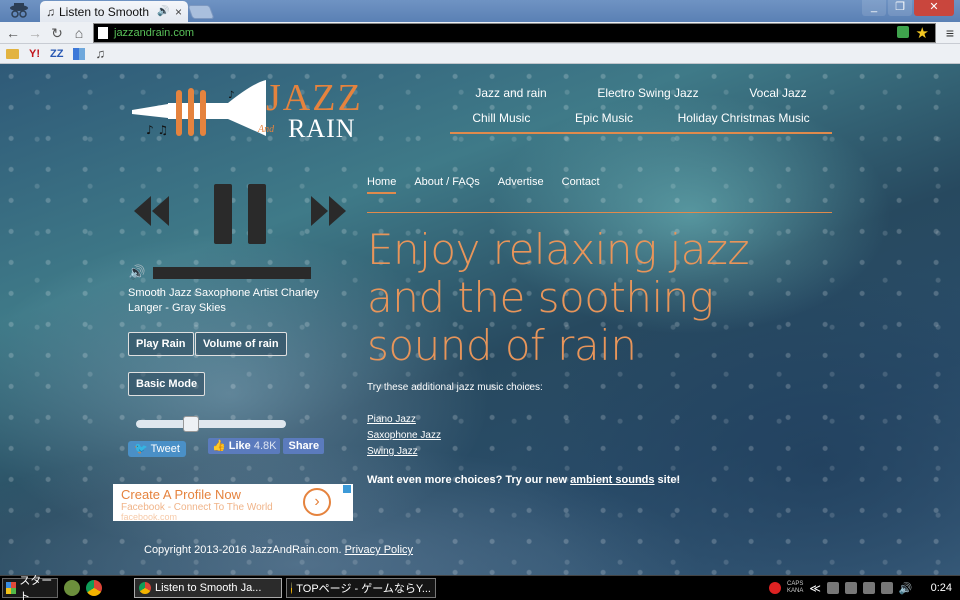 The width and height of the screenshot is (960, 600). Describe the element at coordinates (163, 11) in the screenshot. I see `speaker-icon: 🔊` at that location.